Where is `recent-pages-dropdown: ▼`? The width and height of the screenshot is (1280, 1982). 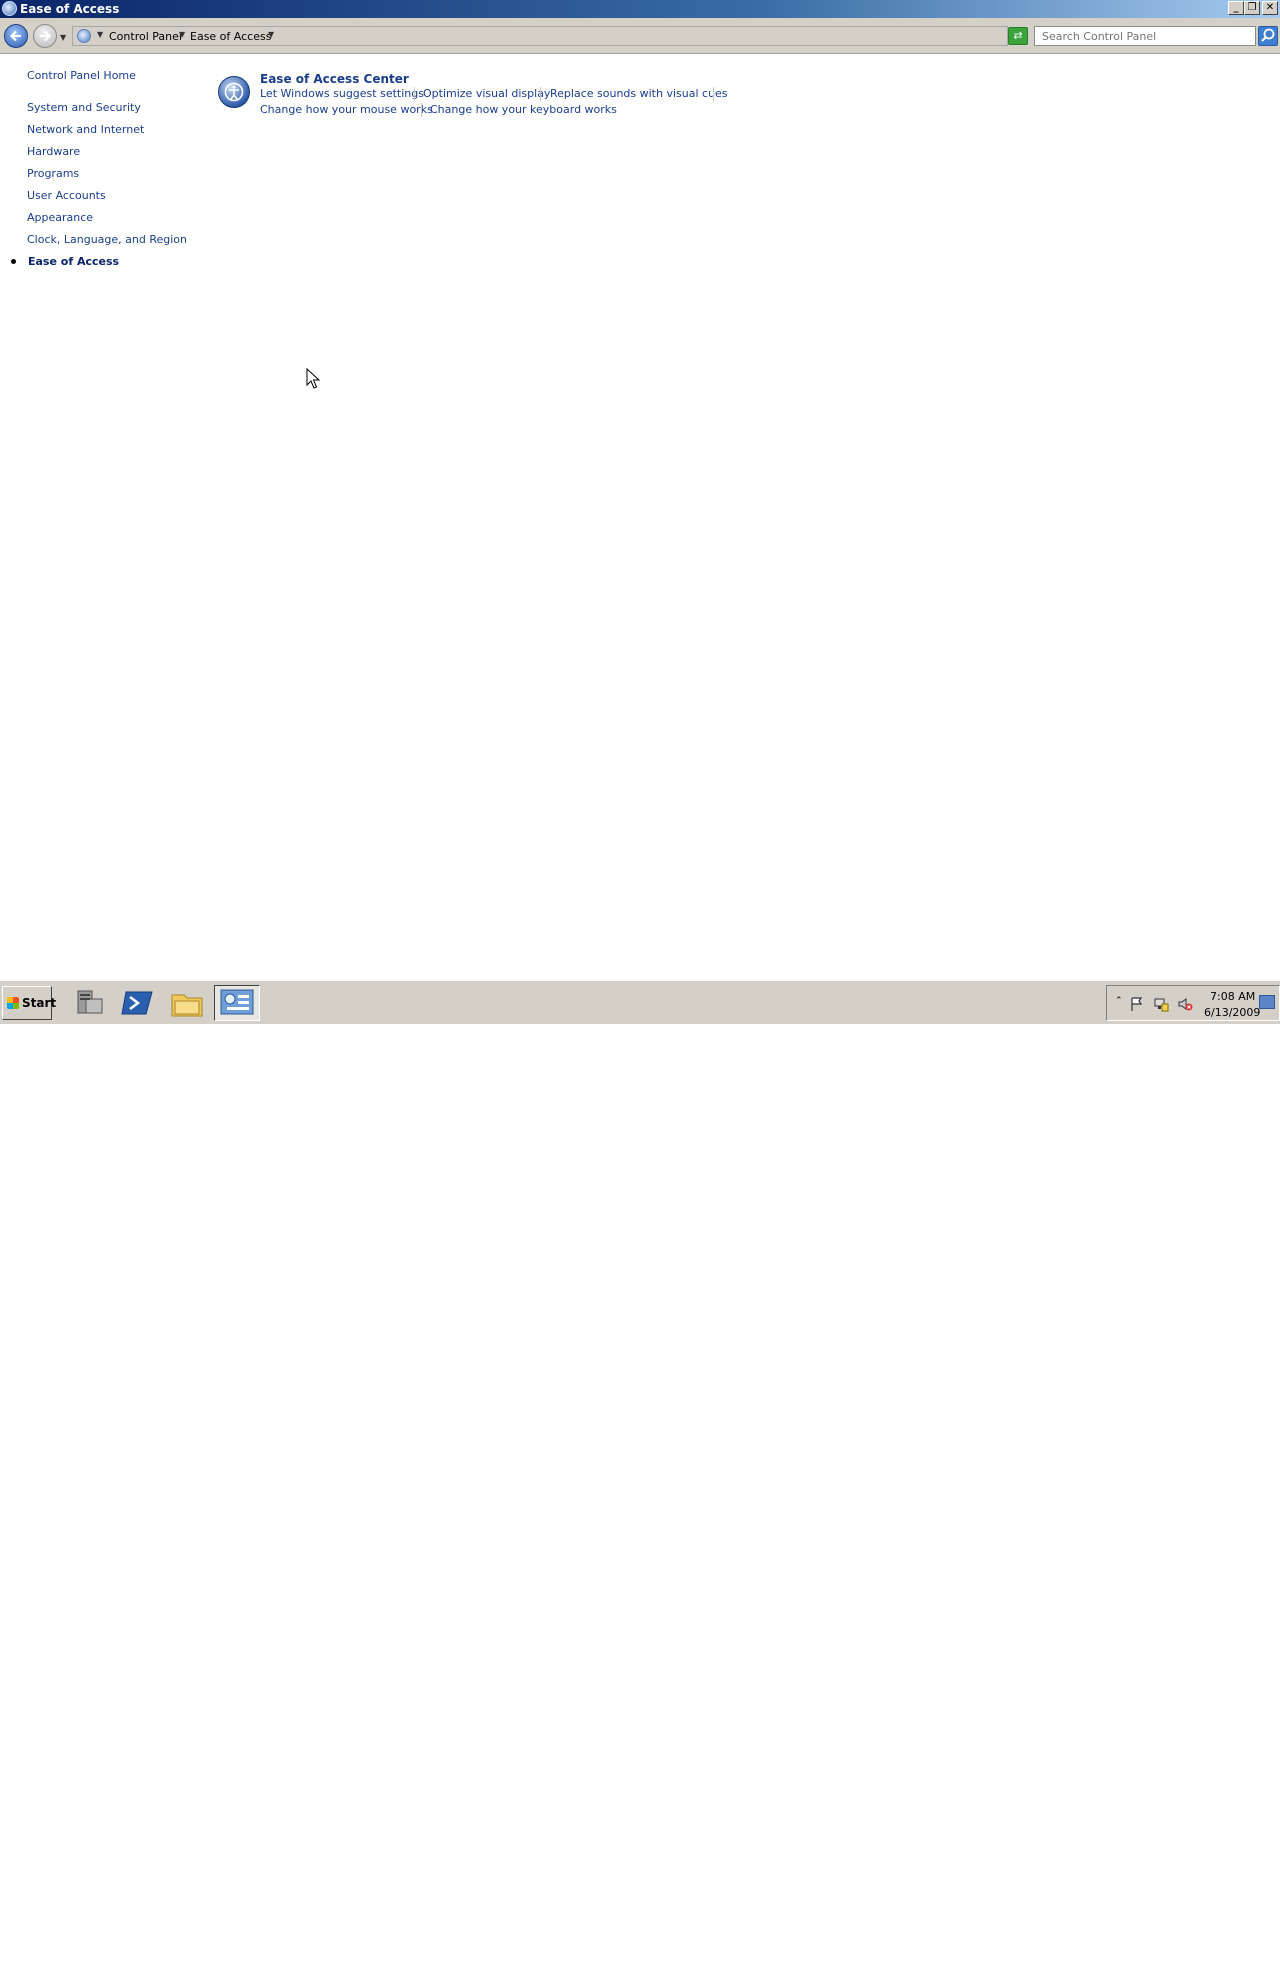
recent-pages-dropdown: ▼ is located at coordinates (64, 37).